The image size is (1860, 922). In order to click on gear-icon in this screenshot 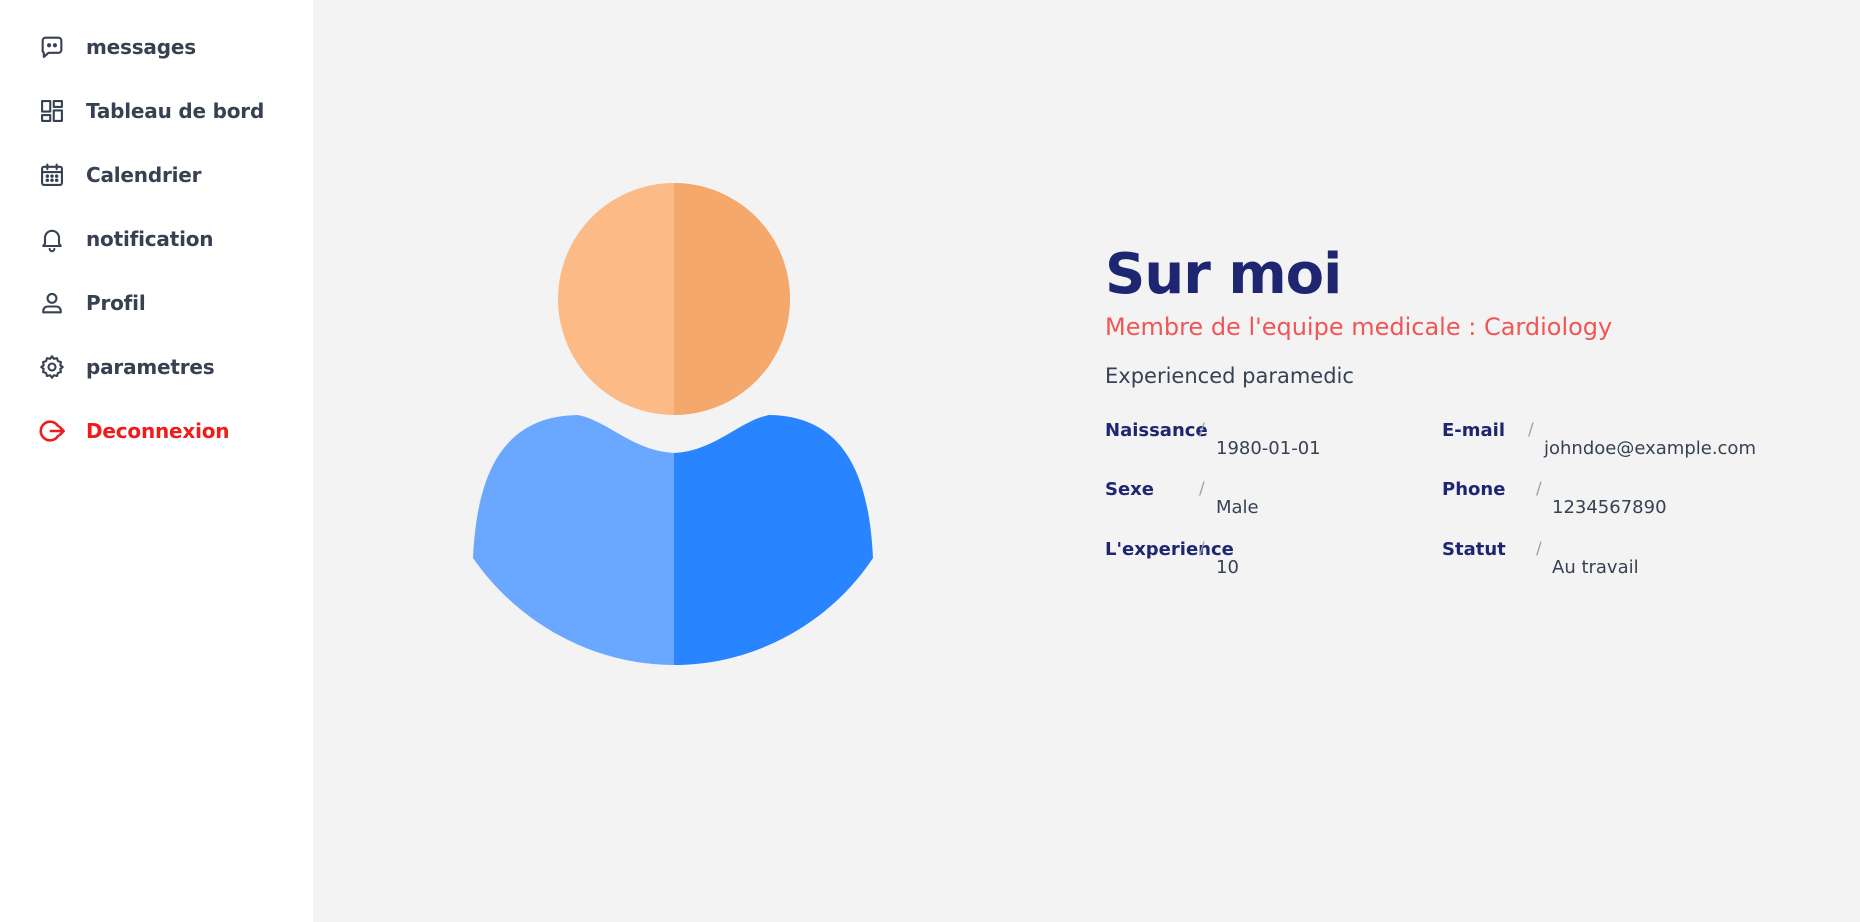, I will do `click(52, 367)`.